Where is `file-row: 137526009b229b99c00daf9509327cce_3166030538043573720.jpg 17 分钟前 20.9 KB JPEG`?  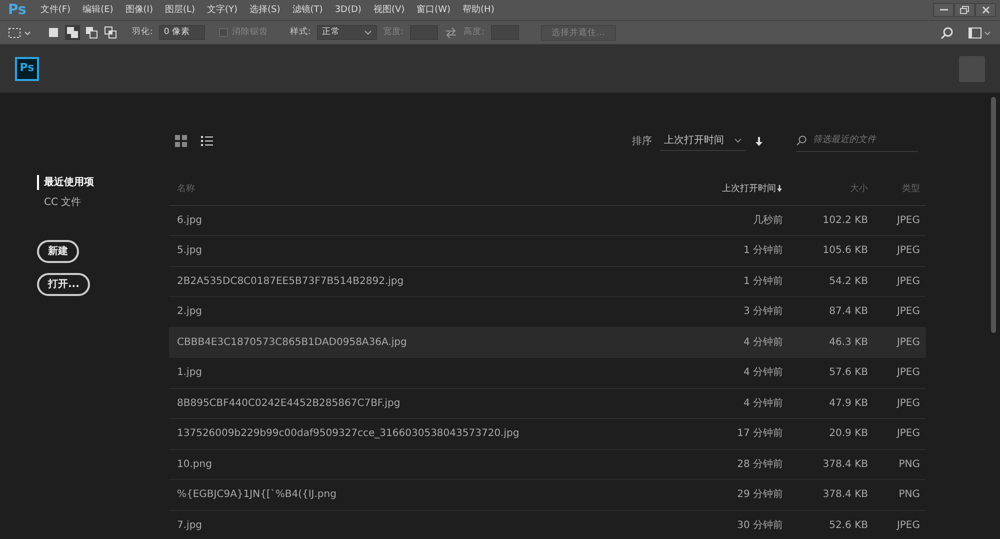
file-row: 137526009b229b99c00daf9509327cce_3166030538043573720.jpg 17 分钟前 20.9 KB JPEG is located at coordinates (547, 434).